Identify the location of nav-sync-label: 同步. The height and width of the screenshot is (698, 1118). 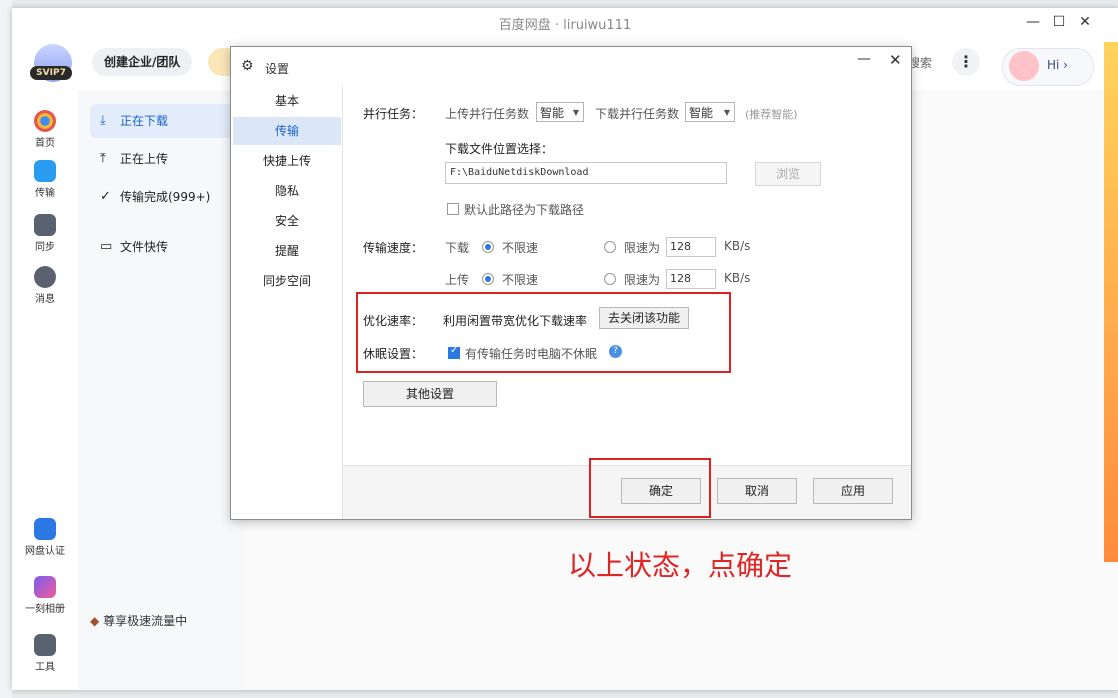
(45, 247).